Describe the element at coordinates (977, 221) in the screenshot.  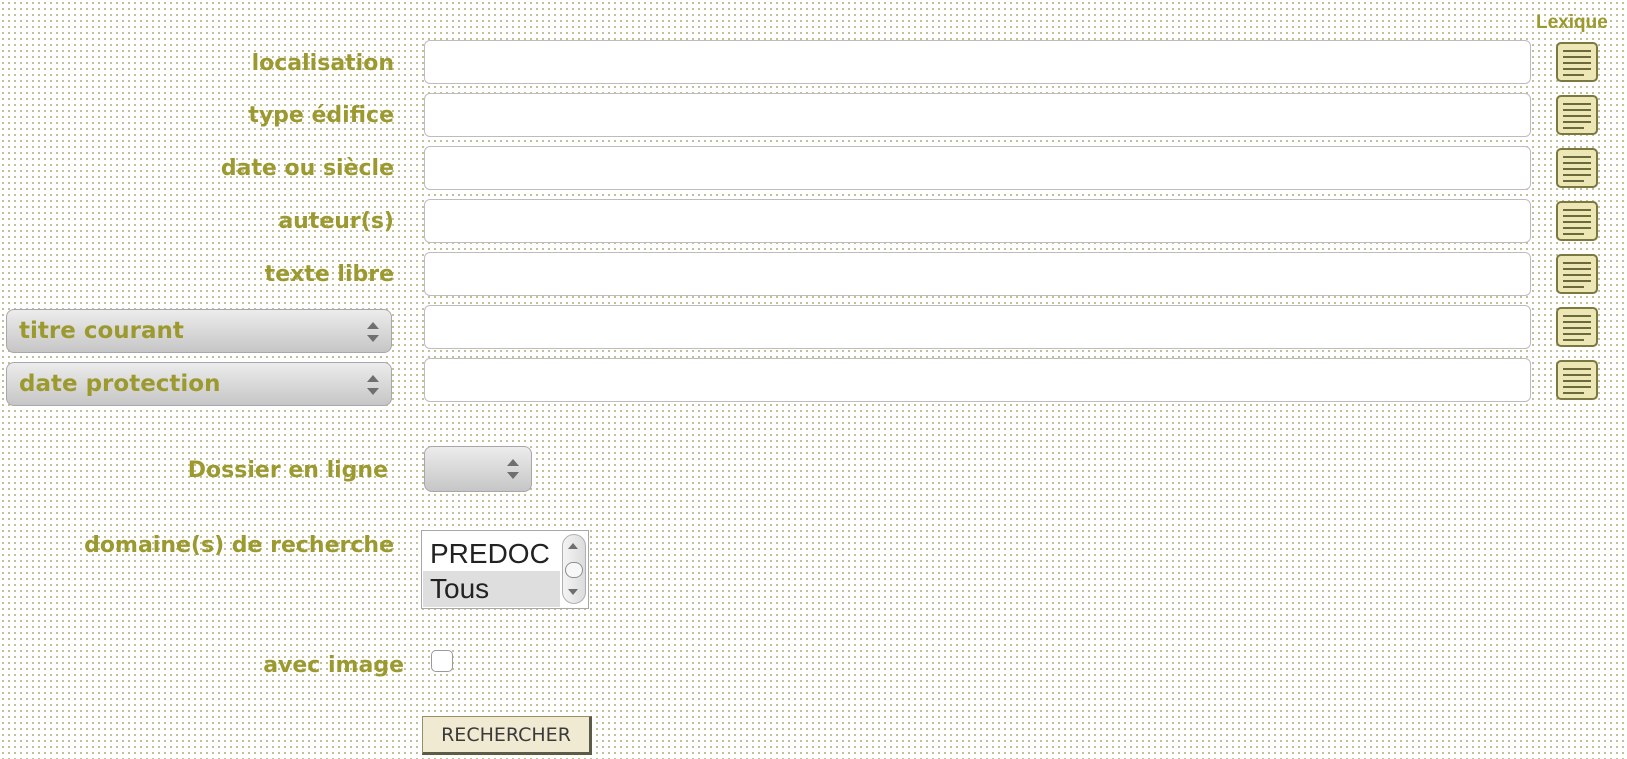
I see `auteurs-input` at that location.